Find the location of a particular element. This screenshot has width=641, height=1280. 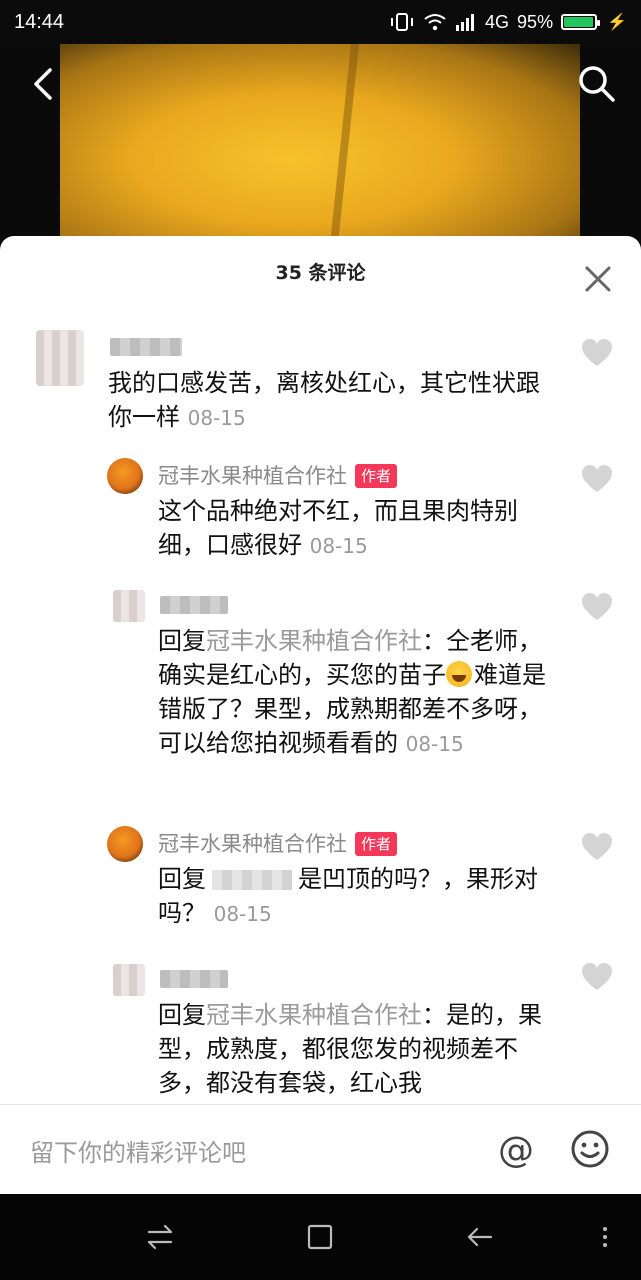

reply-item: 冠丰水果种植合作社 作者 这个品种绝对不红，而且果肉特别细，口感很好 08-15 is located at coordinates (320, 514).